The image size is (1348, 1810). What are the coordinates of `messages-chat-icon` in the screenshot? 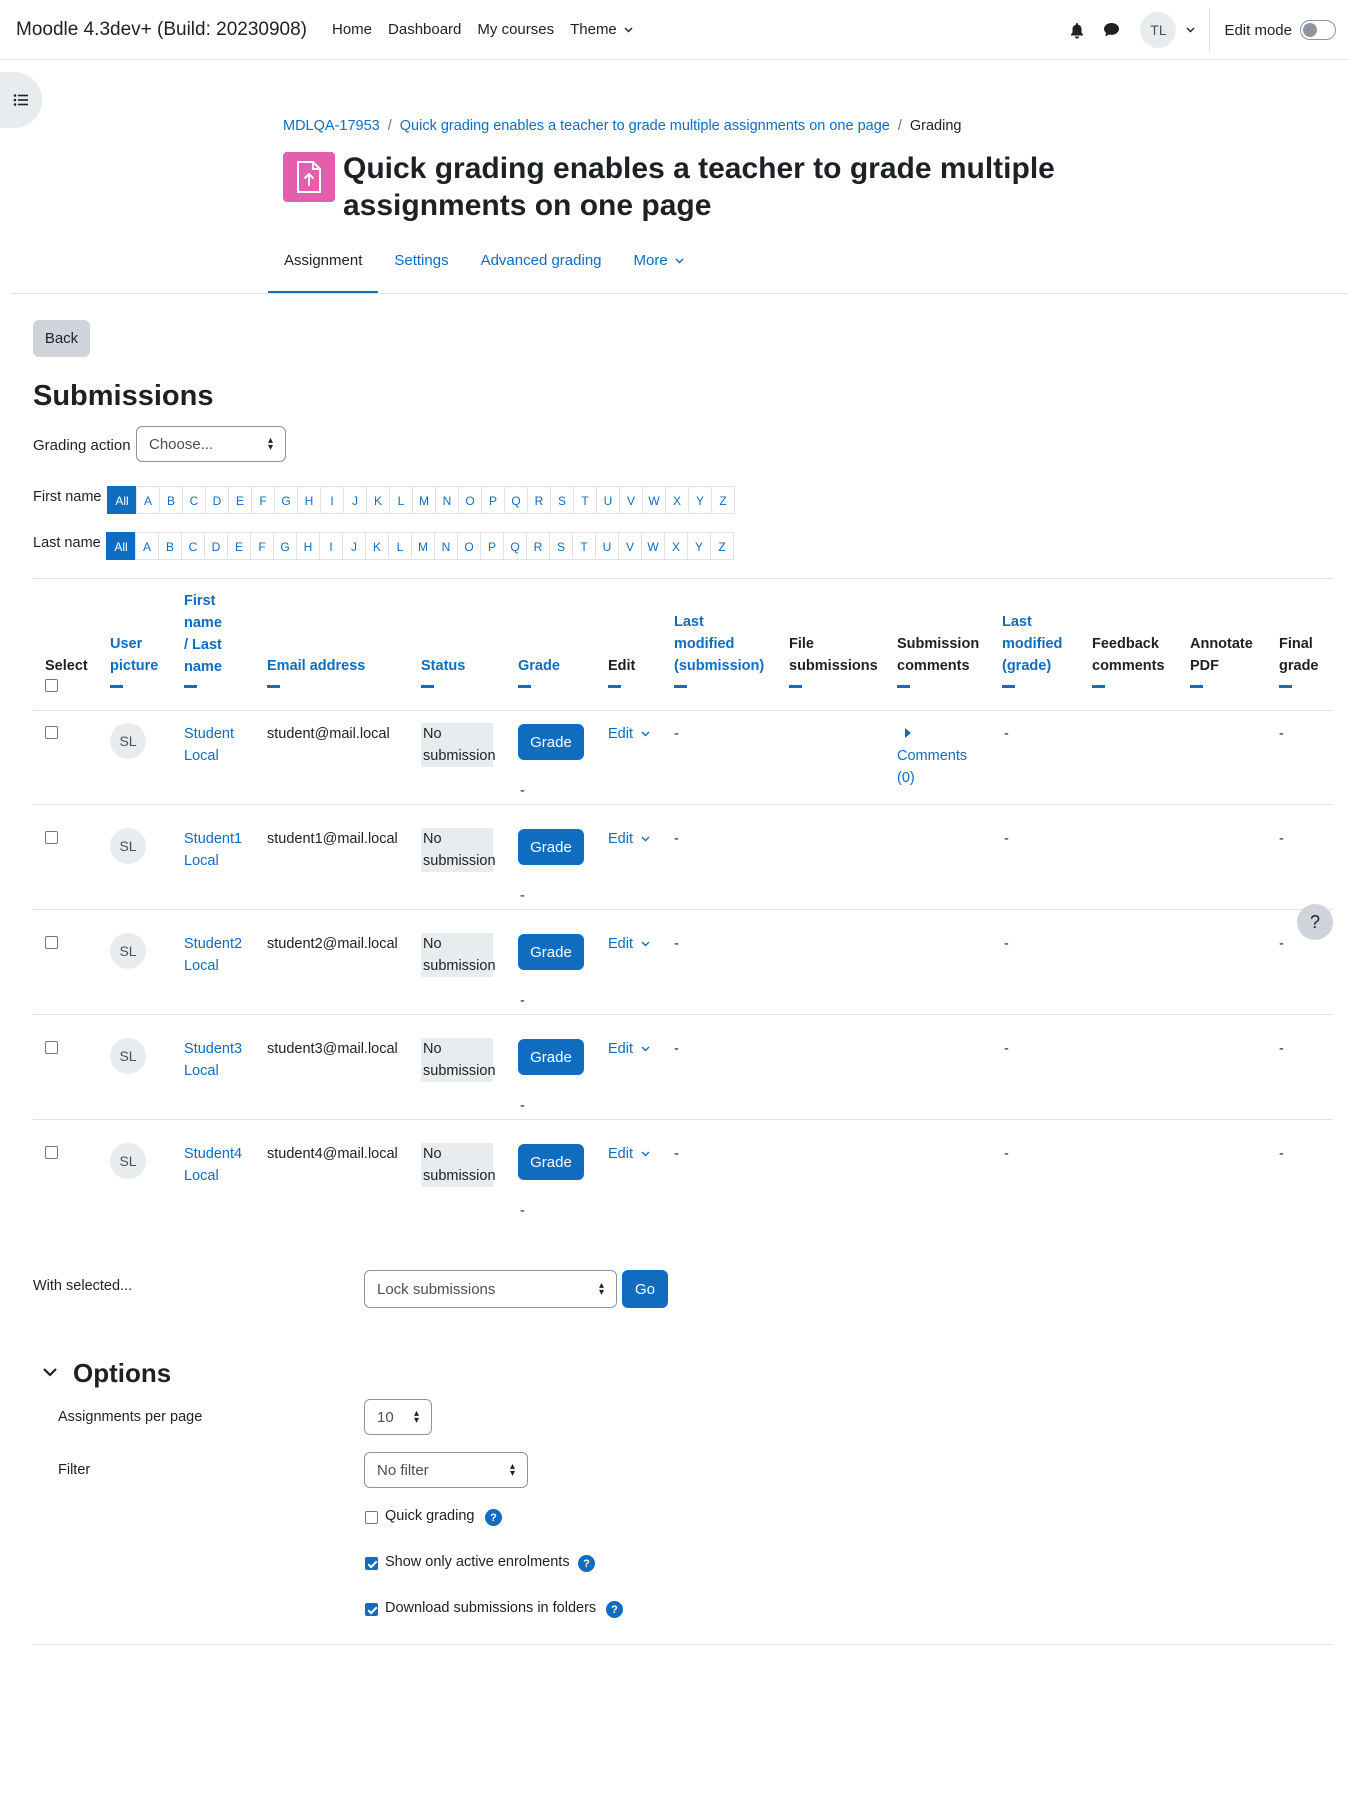 It's located at (1111, 30).